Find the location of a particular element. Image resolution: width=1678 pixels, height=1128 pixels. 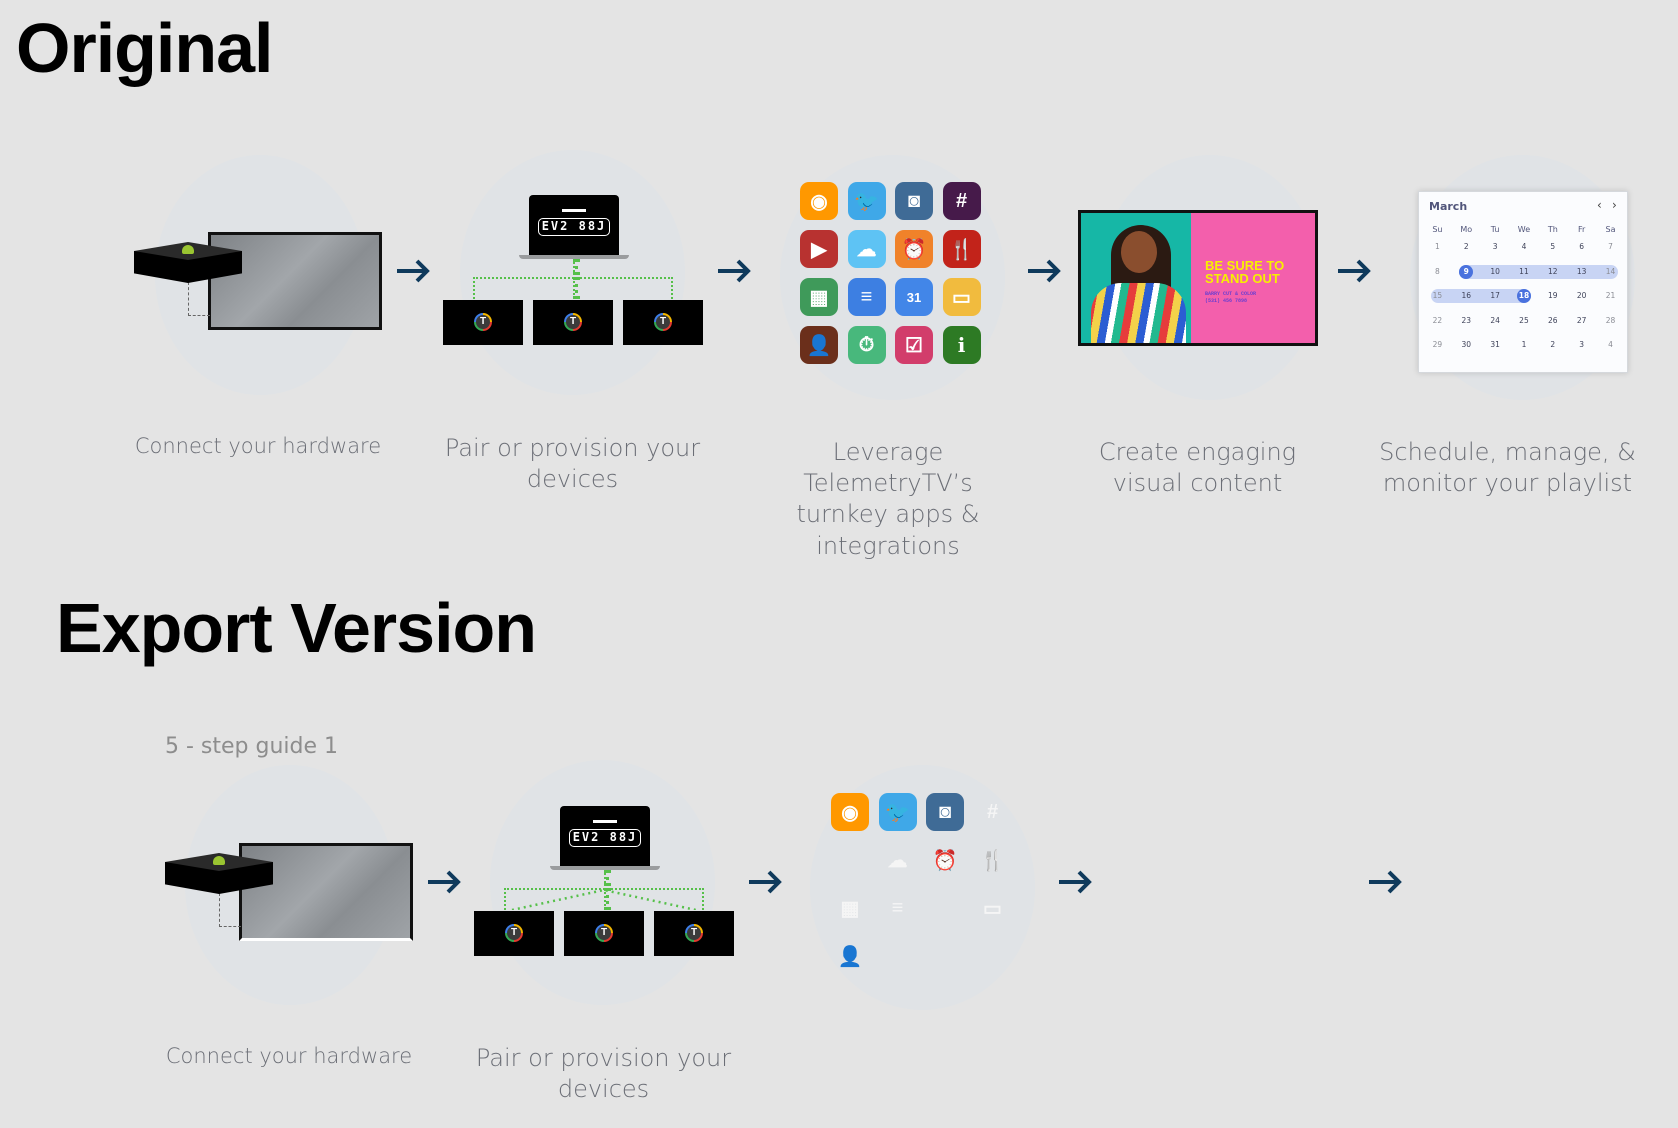

pairing-code: EV2 88J is located at coordinates (605, 838).